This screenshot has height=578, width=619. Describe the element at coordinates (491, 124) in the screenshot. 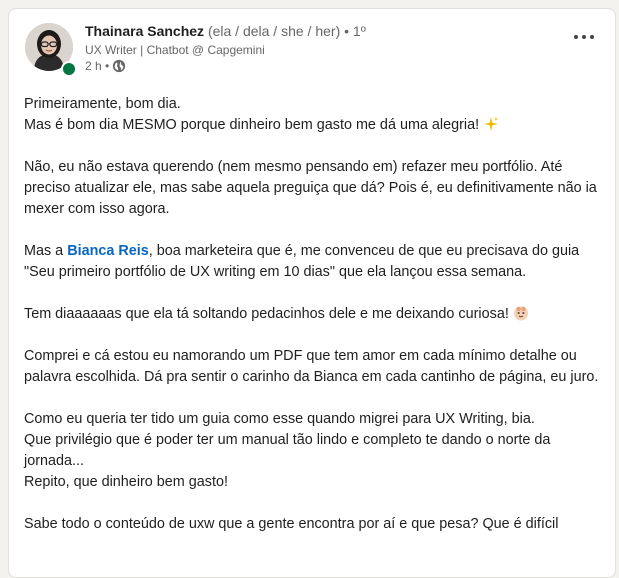

I see `sparkles-emoji-icon` at that location.